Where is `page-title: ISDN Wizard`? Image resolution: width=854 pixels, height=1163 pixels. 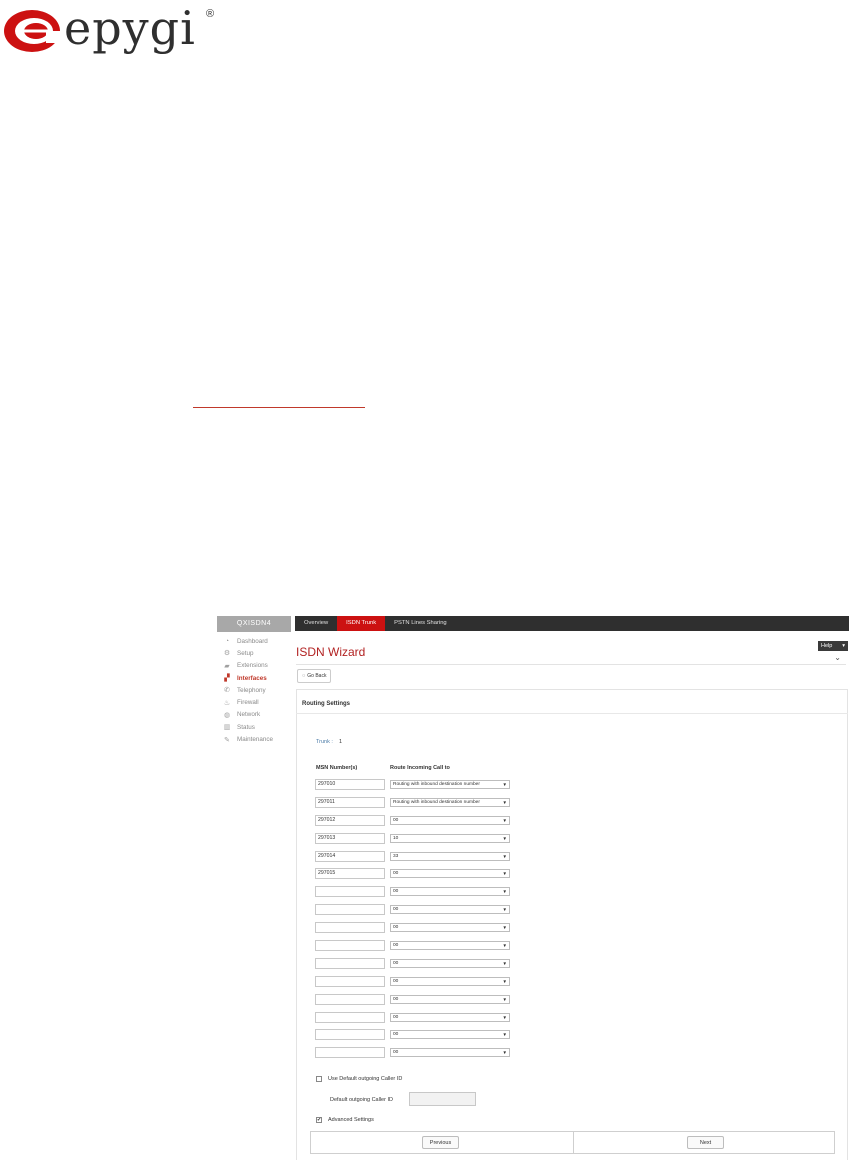
page-title: ISDN Wizard is located at coordinates (331, 652).